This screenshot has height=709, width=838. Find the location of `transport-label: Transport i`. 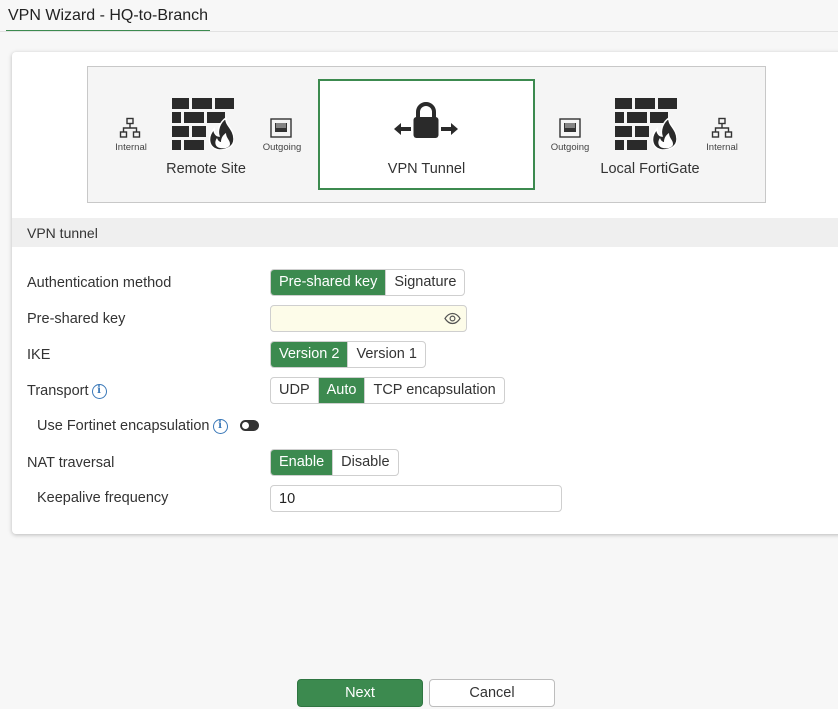

transport-label: Transport i is located at coordinates (67, 391).